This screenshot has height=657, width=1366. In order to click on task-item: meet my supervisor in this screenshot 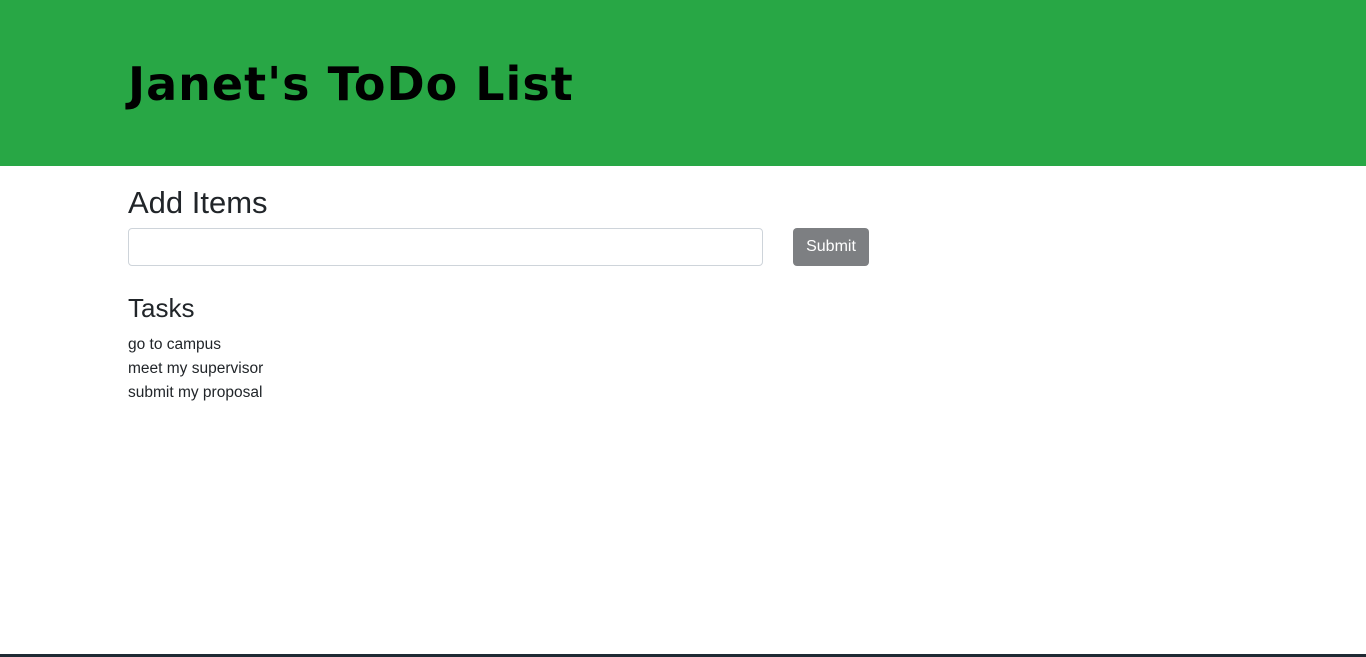, I will do `click(196, 368)`.